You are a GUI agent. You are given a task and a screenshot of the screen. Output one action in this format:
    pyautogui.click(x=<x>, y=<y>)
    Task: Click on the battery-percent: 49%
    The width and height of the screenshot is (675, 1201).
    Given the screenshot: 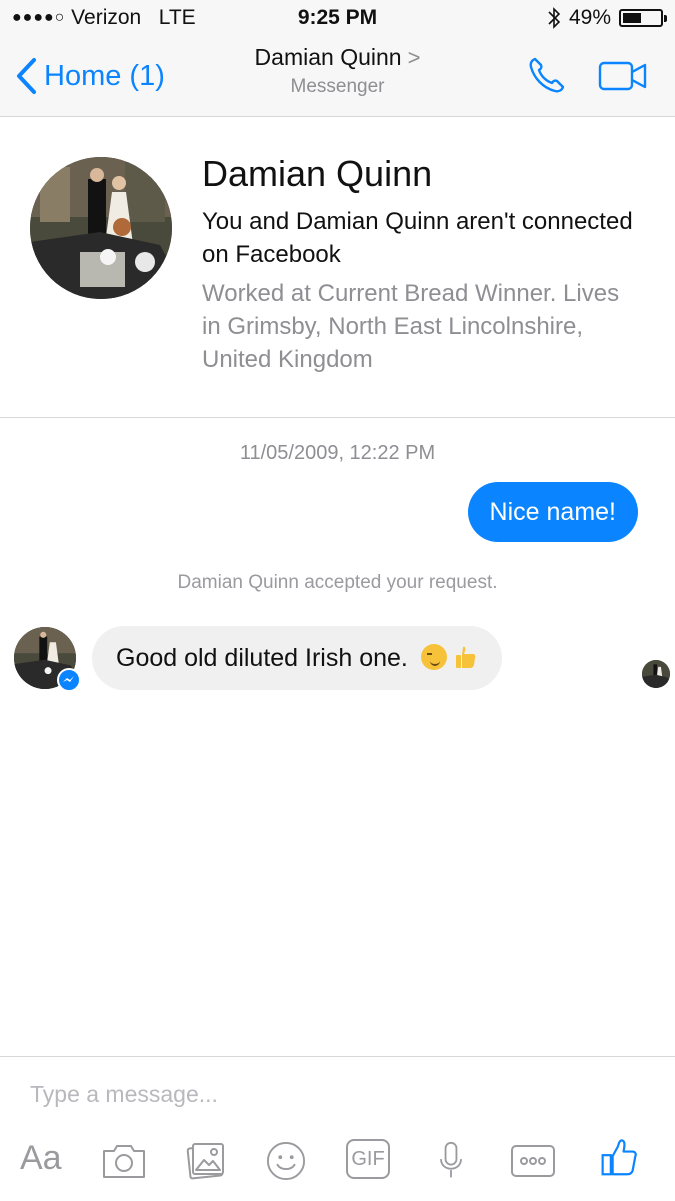 What is the action you would take?
    pyautogui.click(x=589, y=17)
    